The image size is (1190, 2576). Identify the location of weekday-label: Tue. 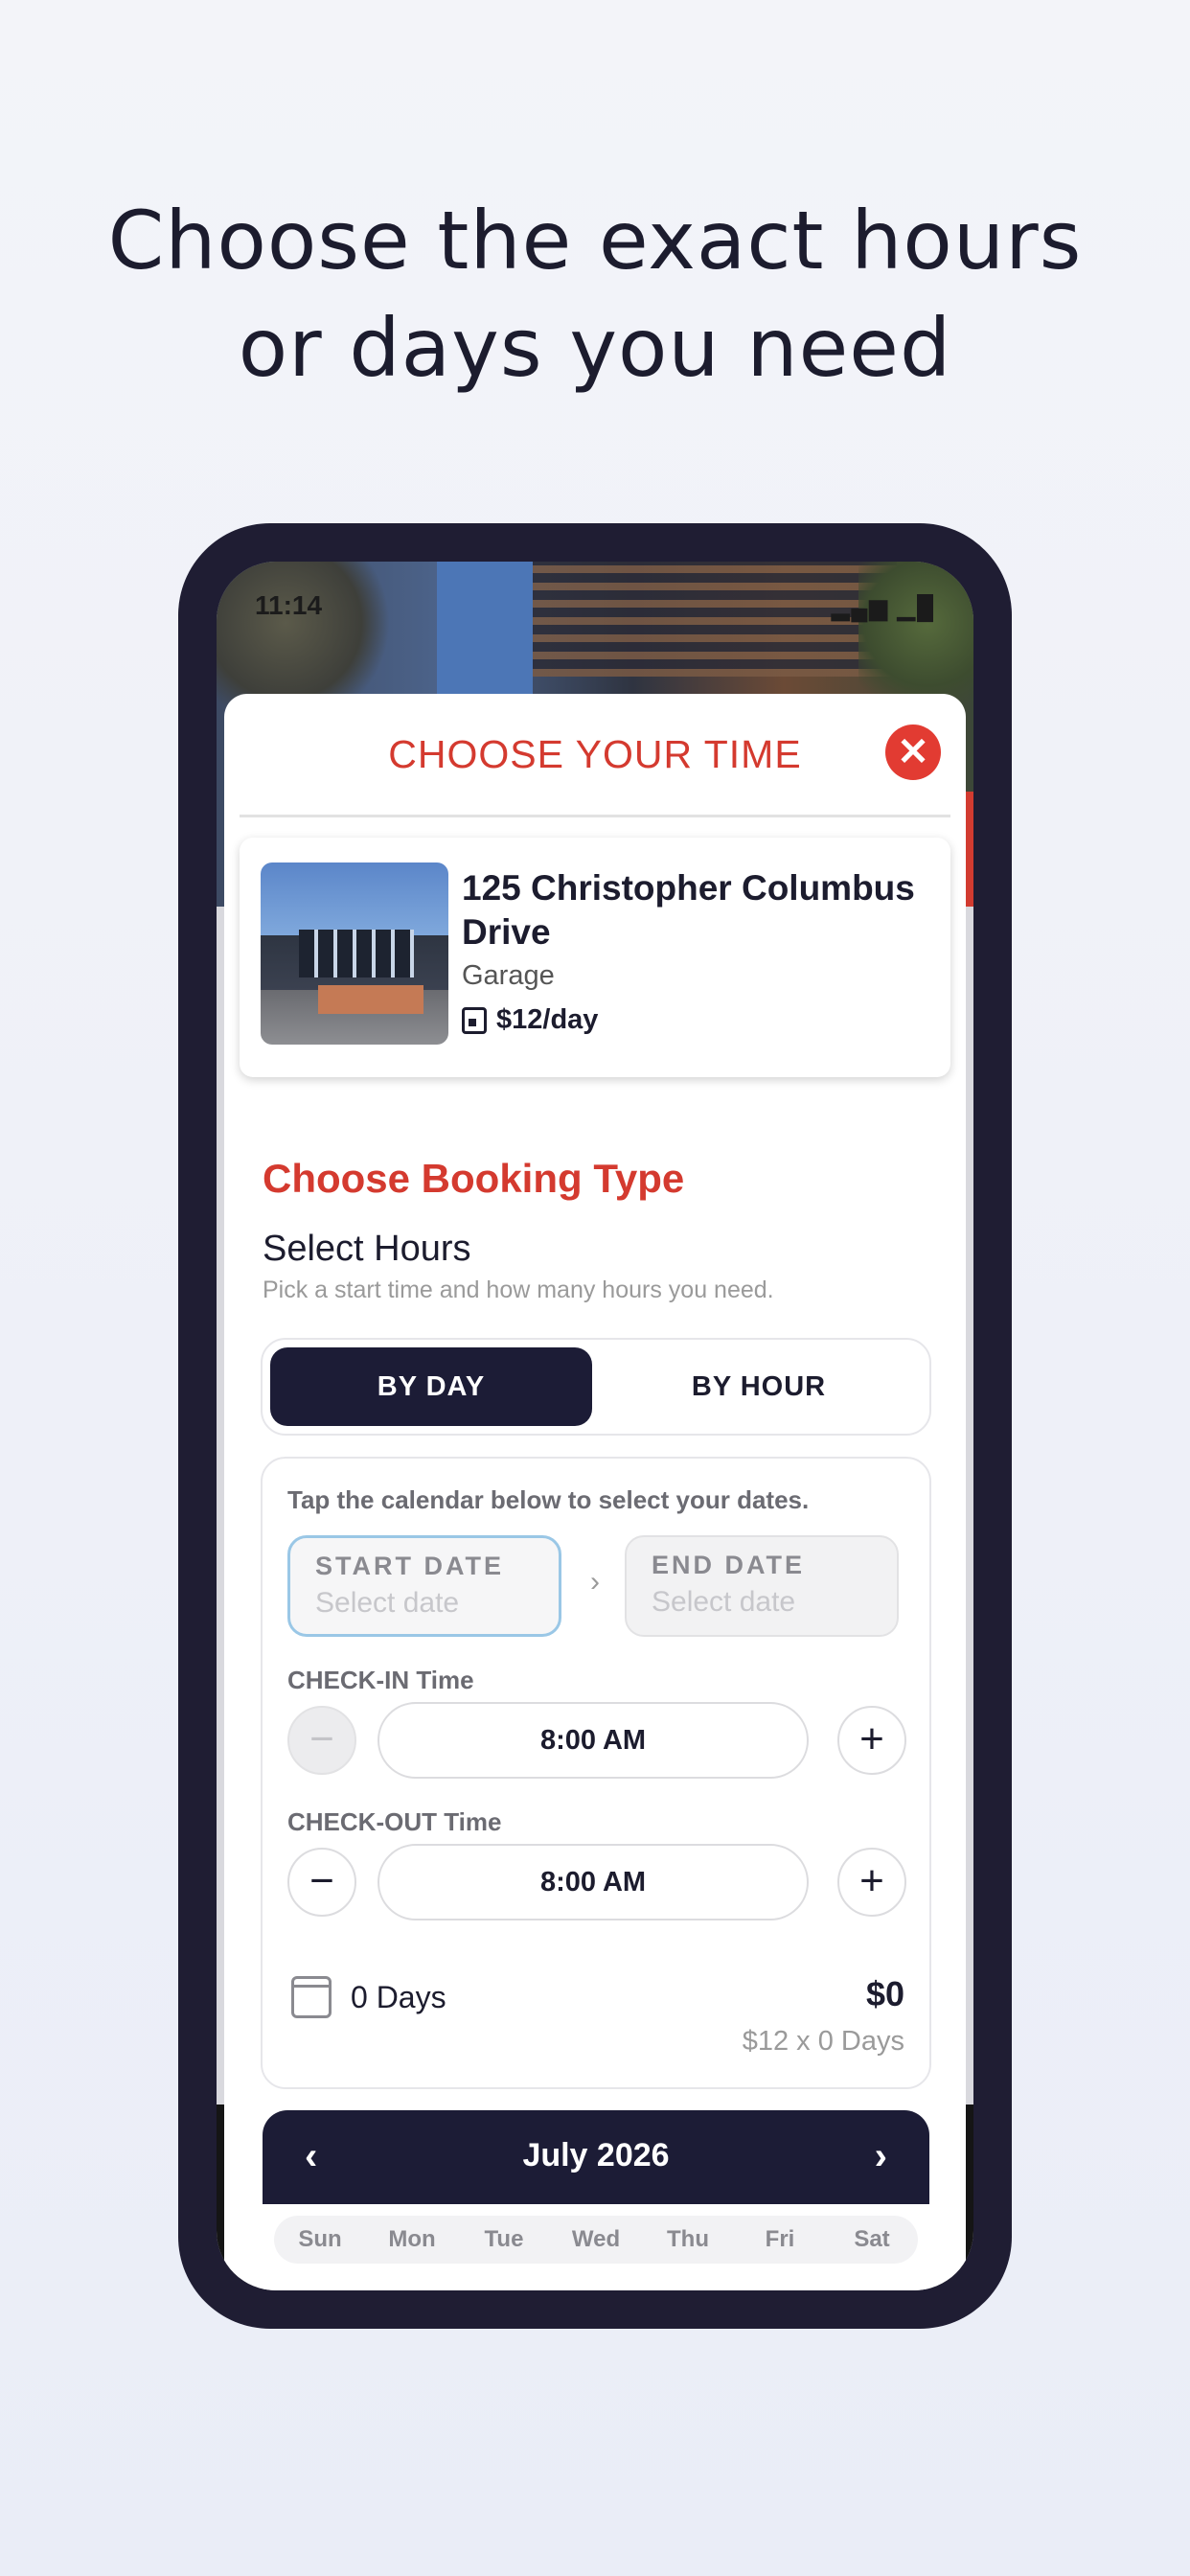
(504, 2239).